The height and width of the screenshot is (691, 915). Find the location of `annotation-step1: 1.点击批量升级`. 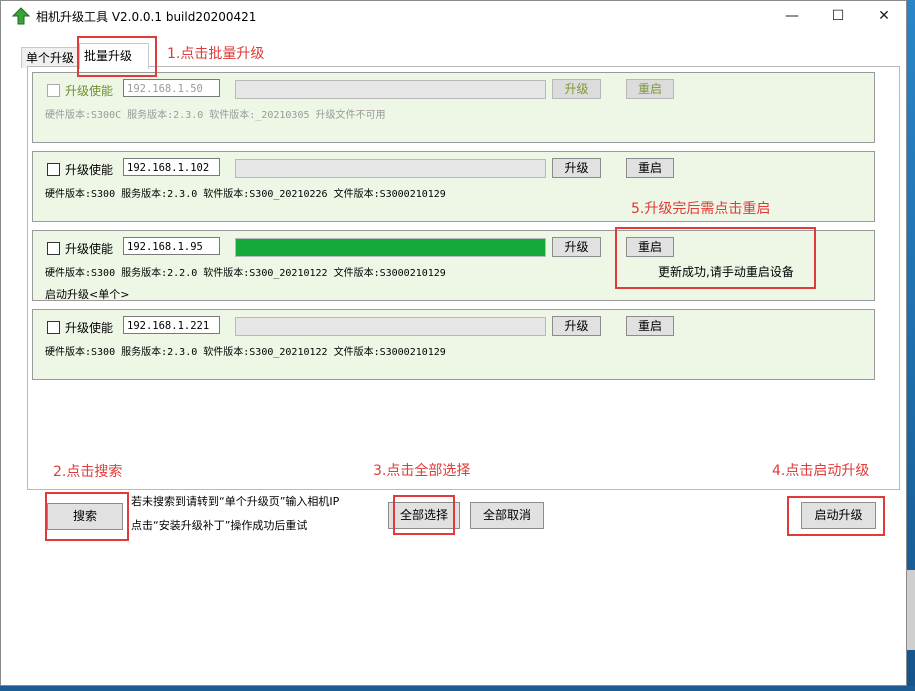

annotation-step1: 1.点击批量升级 is located at coordinates (216, 54).